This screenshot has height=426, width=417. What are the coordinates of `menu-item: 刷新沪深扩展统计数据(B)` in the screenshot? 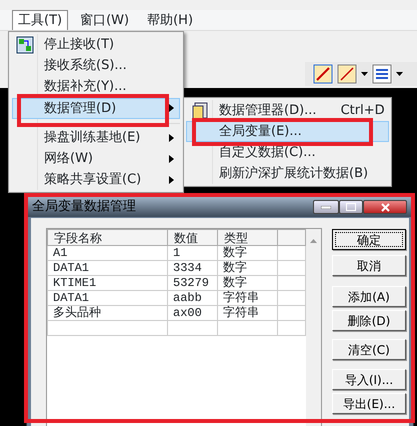 It's located at (287, 173).